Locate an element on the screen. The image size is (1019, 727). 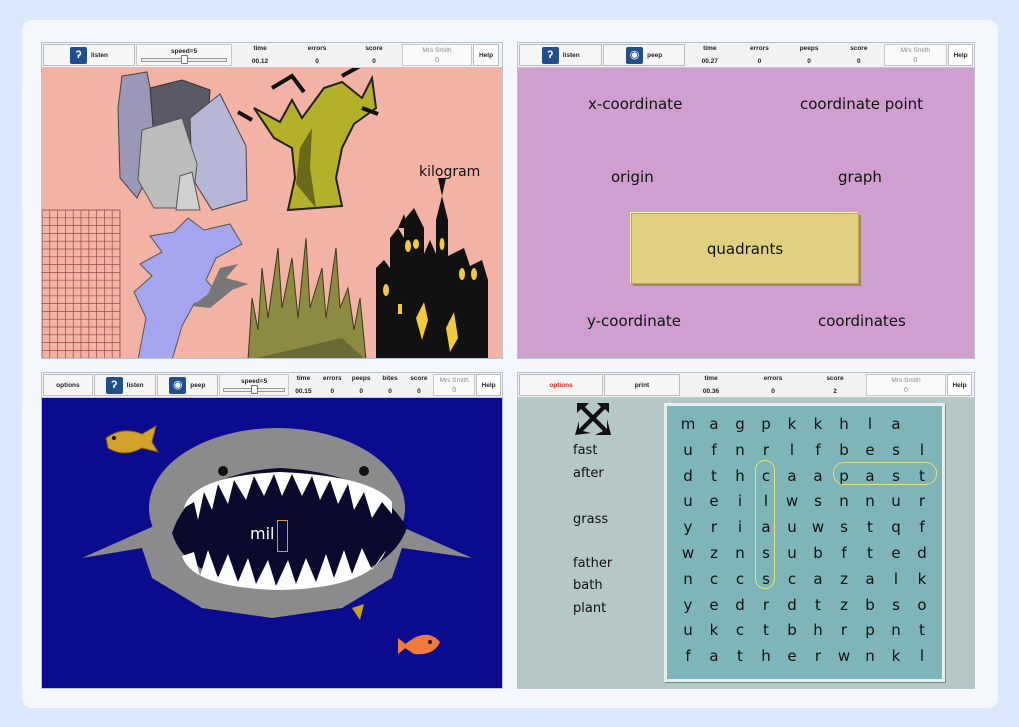
target-word: kilogram is located at coordinates (449, 172).